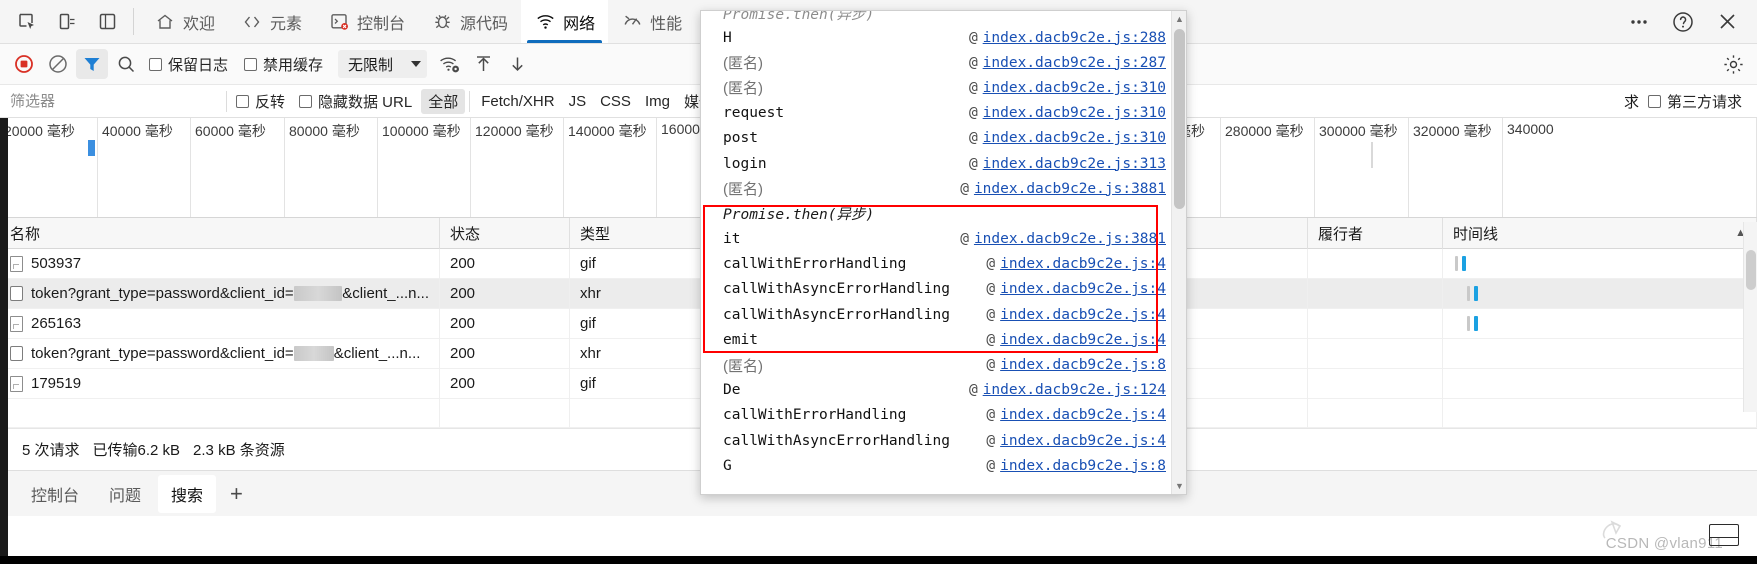  Describe the element at coordinates (936, 138) in the screenshot. I see `callstack-frame: post @ index.dacb9c2e.js:310` at that location.